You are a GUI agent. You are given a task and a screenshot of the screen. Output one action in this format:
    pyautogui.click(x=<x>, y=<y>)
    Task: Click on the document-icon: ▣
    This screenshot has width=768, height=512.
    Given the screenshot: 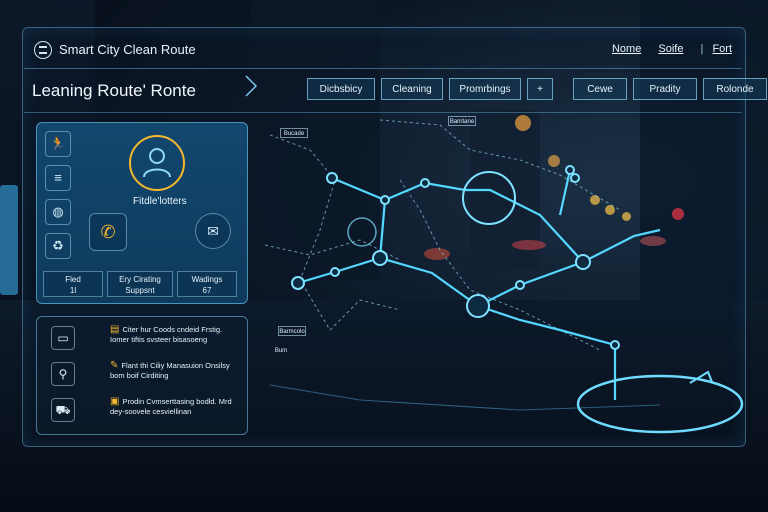 What is the action you would take?
    pyautogui.click(x=115, y=401)
    